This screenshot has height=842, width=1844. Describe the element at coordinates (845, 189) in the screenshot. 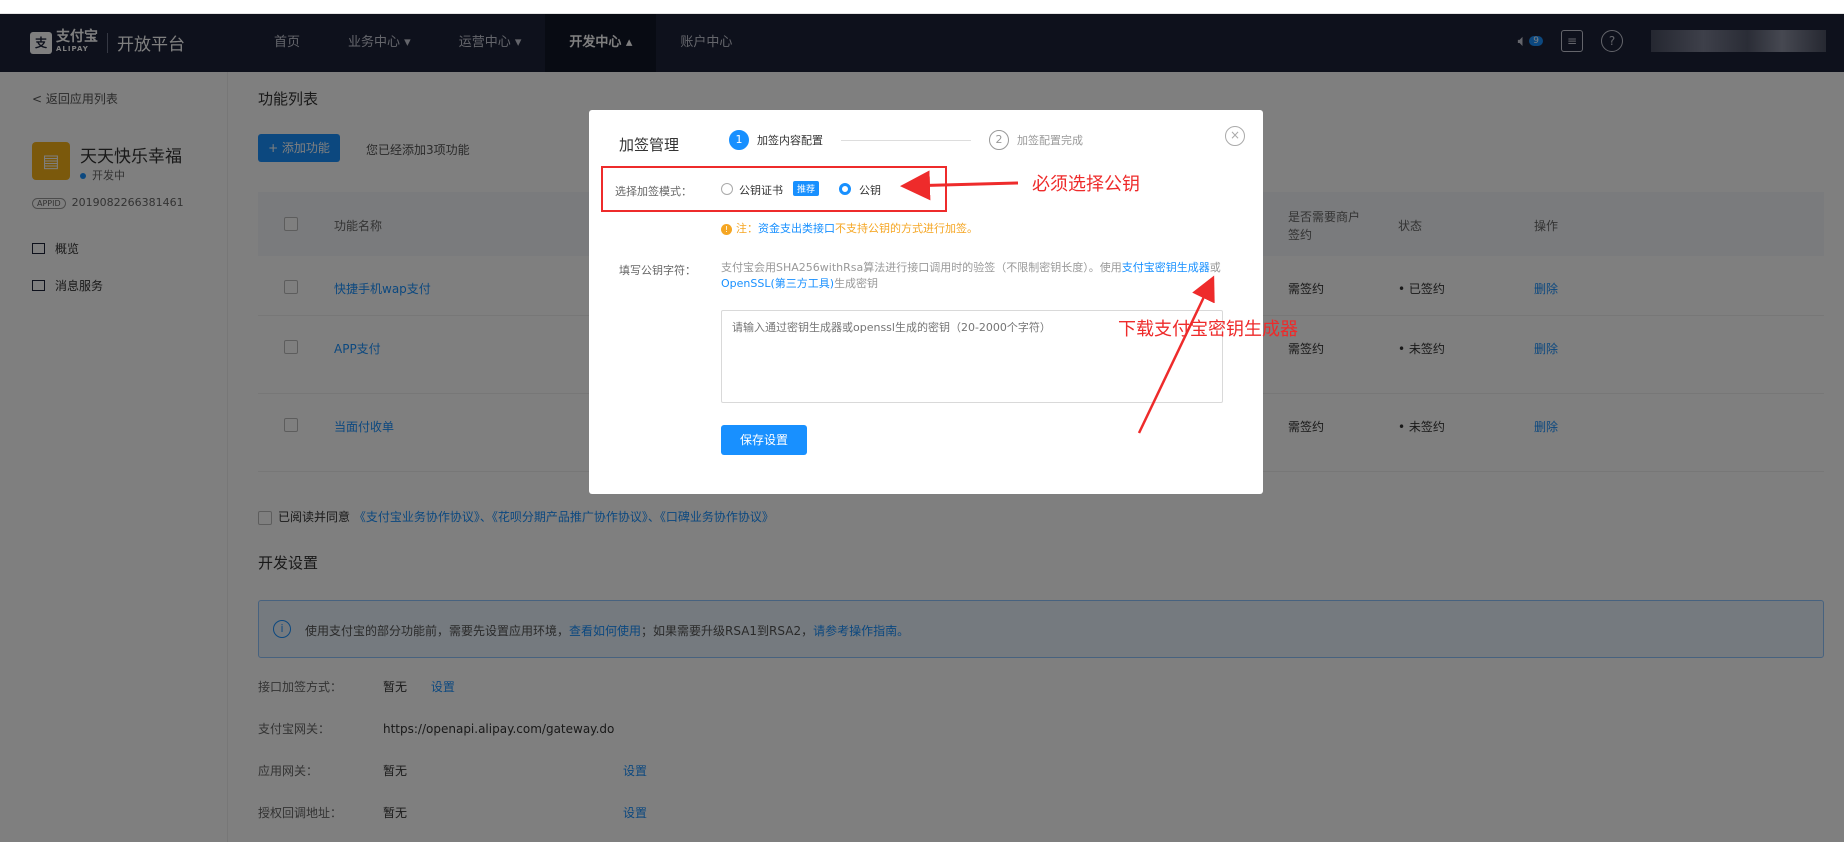

I see `radio-public-key` at that location.